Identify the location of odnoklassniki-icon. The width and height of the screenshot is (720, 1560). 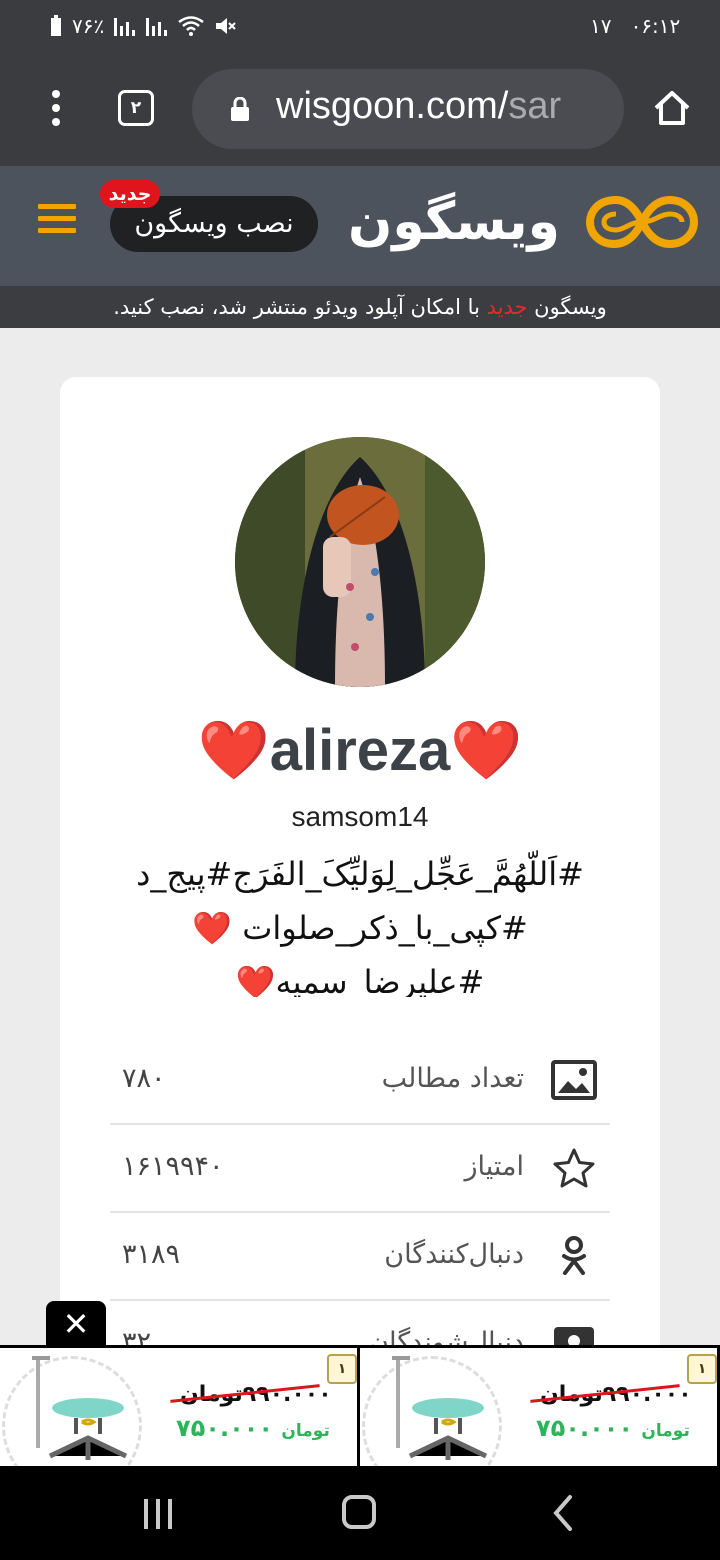
(574, 1255).